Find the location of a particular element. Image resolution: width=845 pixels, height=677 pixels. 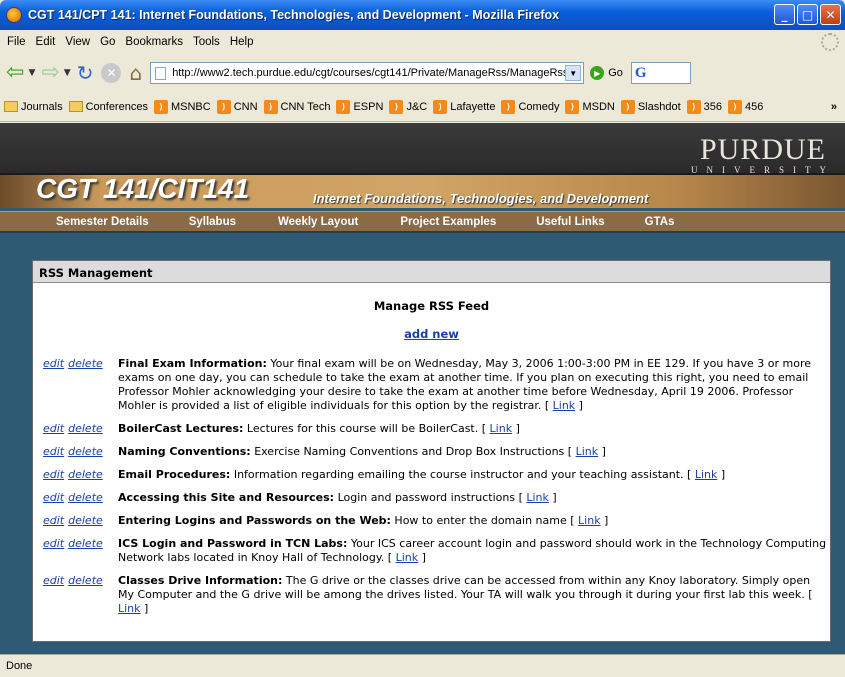

search-box: G is located at coordinates (660, 73).